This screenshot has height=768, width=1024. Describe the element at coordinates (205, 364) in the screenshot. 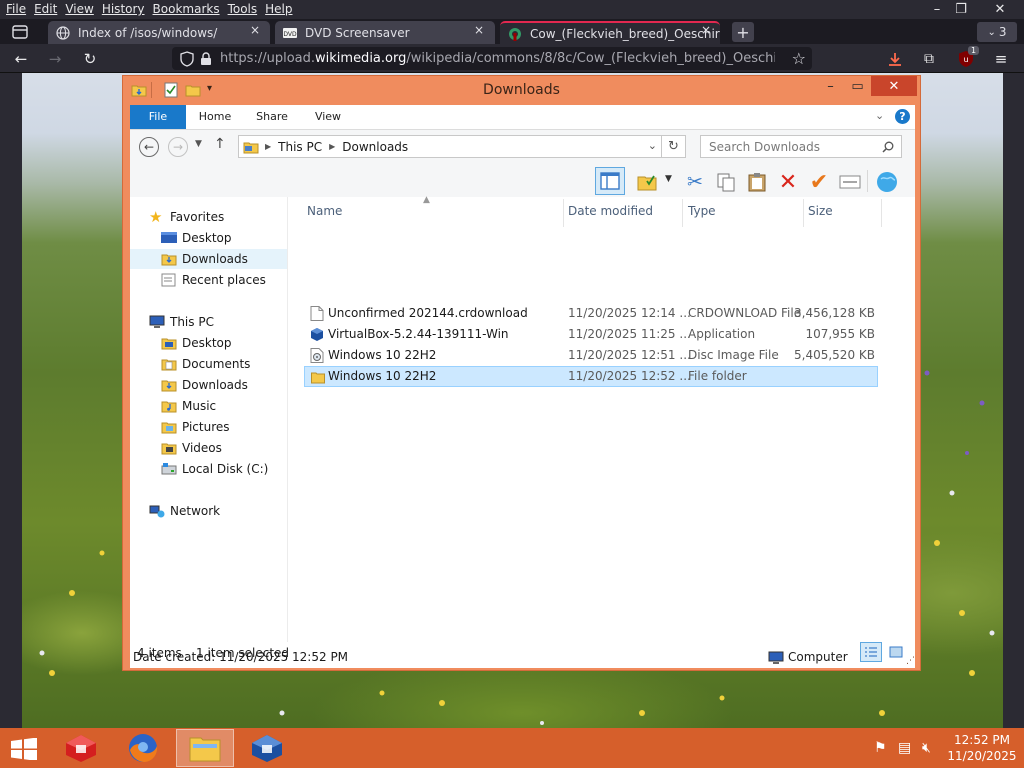

I see `nav-pc-documents: Documents` at that location.